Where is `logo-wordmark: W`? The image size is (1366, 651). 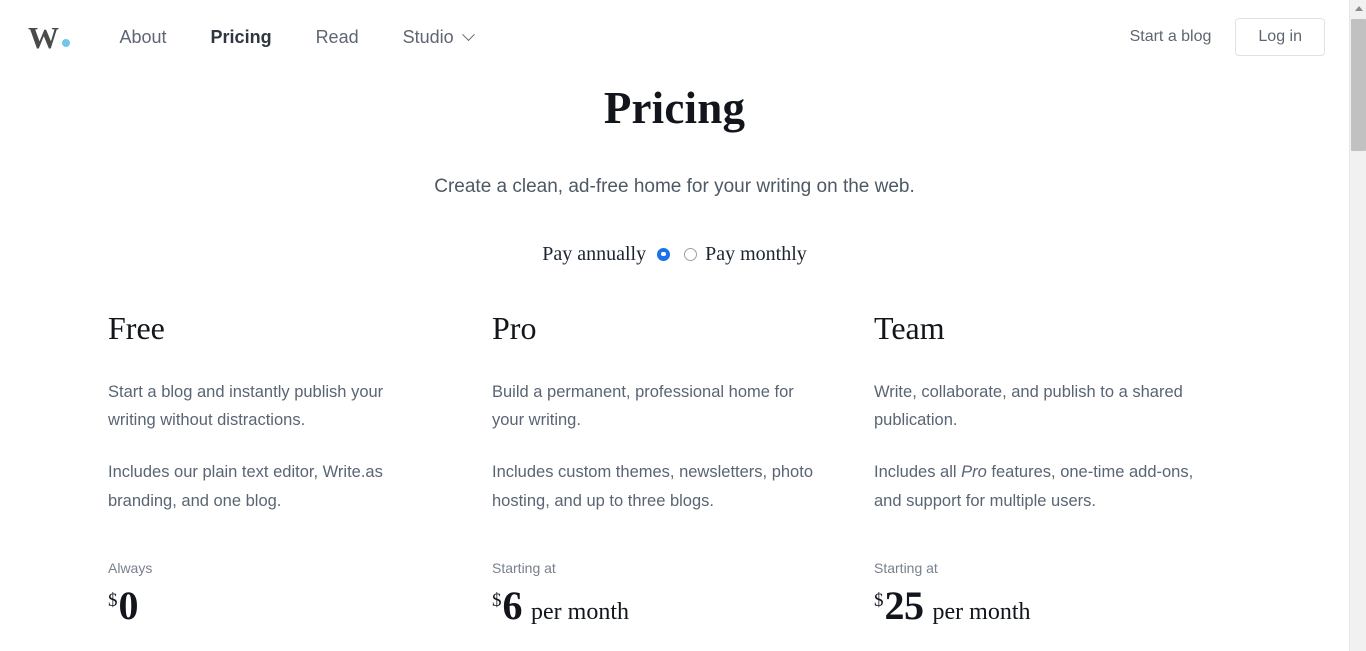
logo-wordmark: W is located at coordinates (43, 37).